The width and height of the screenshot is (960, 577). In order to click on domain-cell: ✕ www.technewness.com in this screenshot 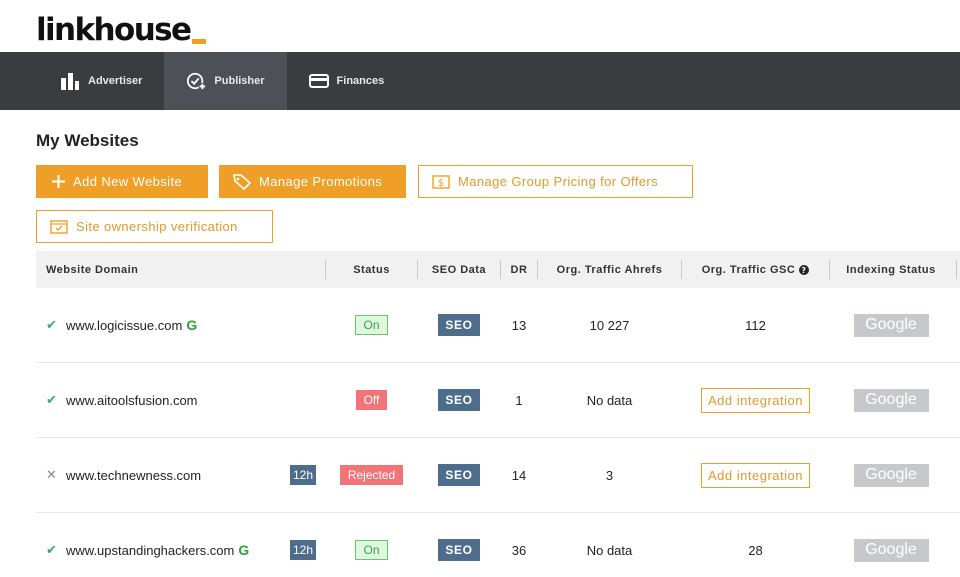, I will do `click(166, 475)`.